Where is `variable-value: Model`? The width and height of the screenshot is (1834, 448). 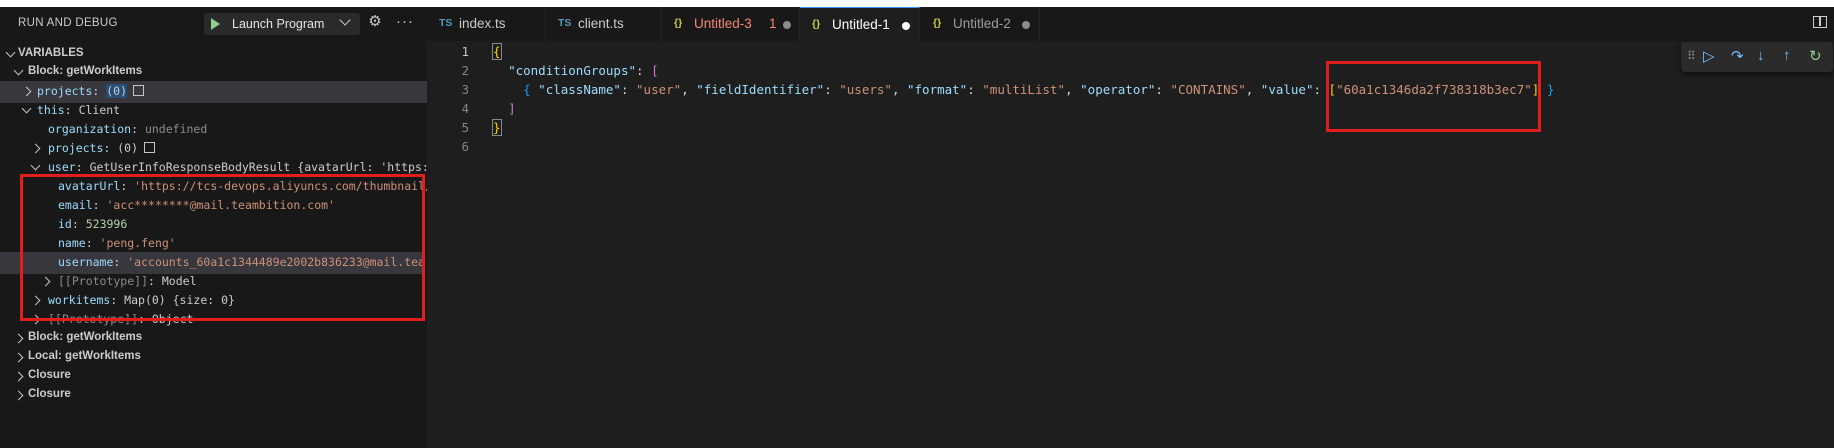 variable-value: Model is located at coordinates (179, 281).